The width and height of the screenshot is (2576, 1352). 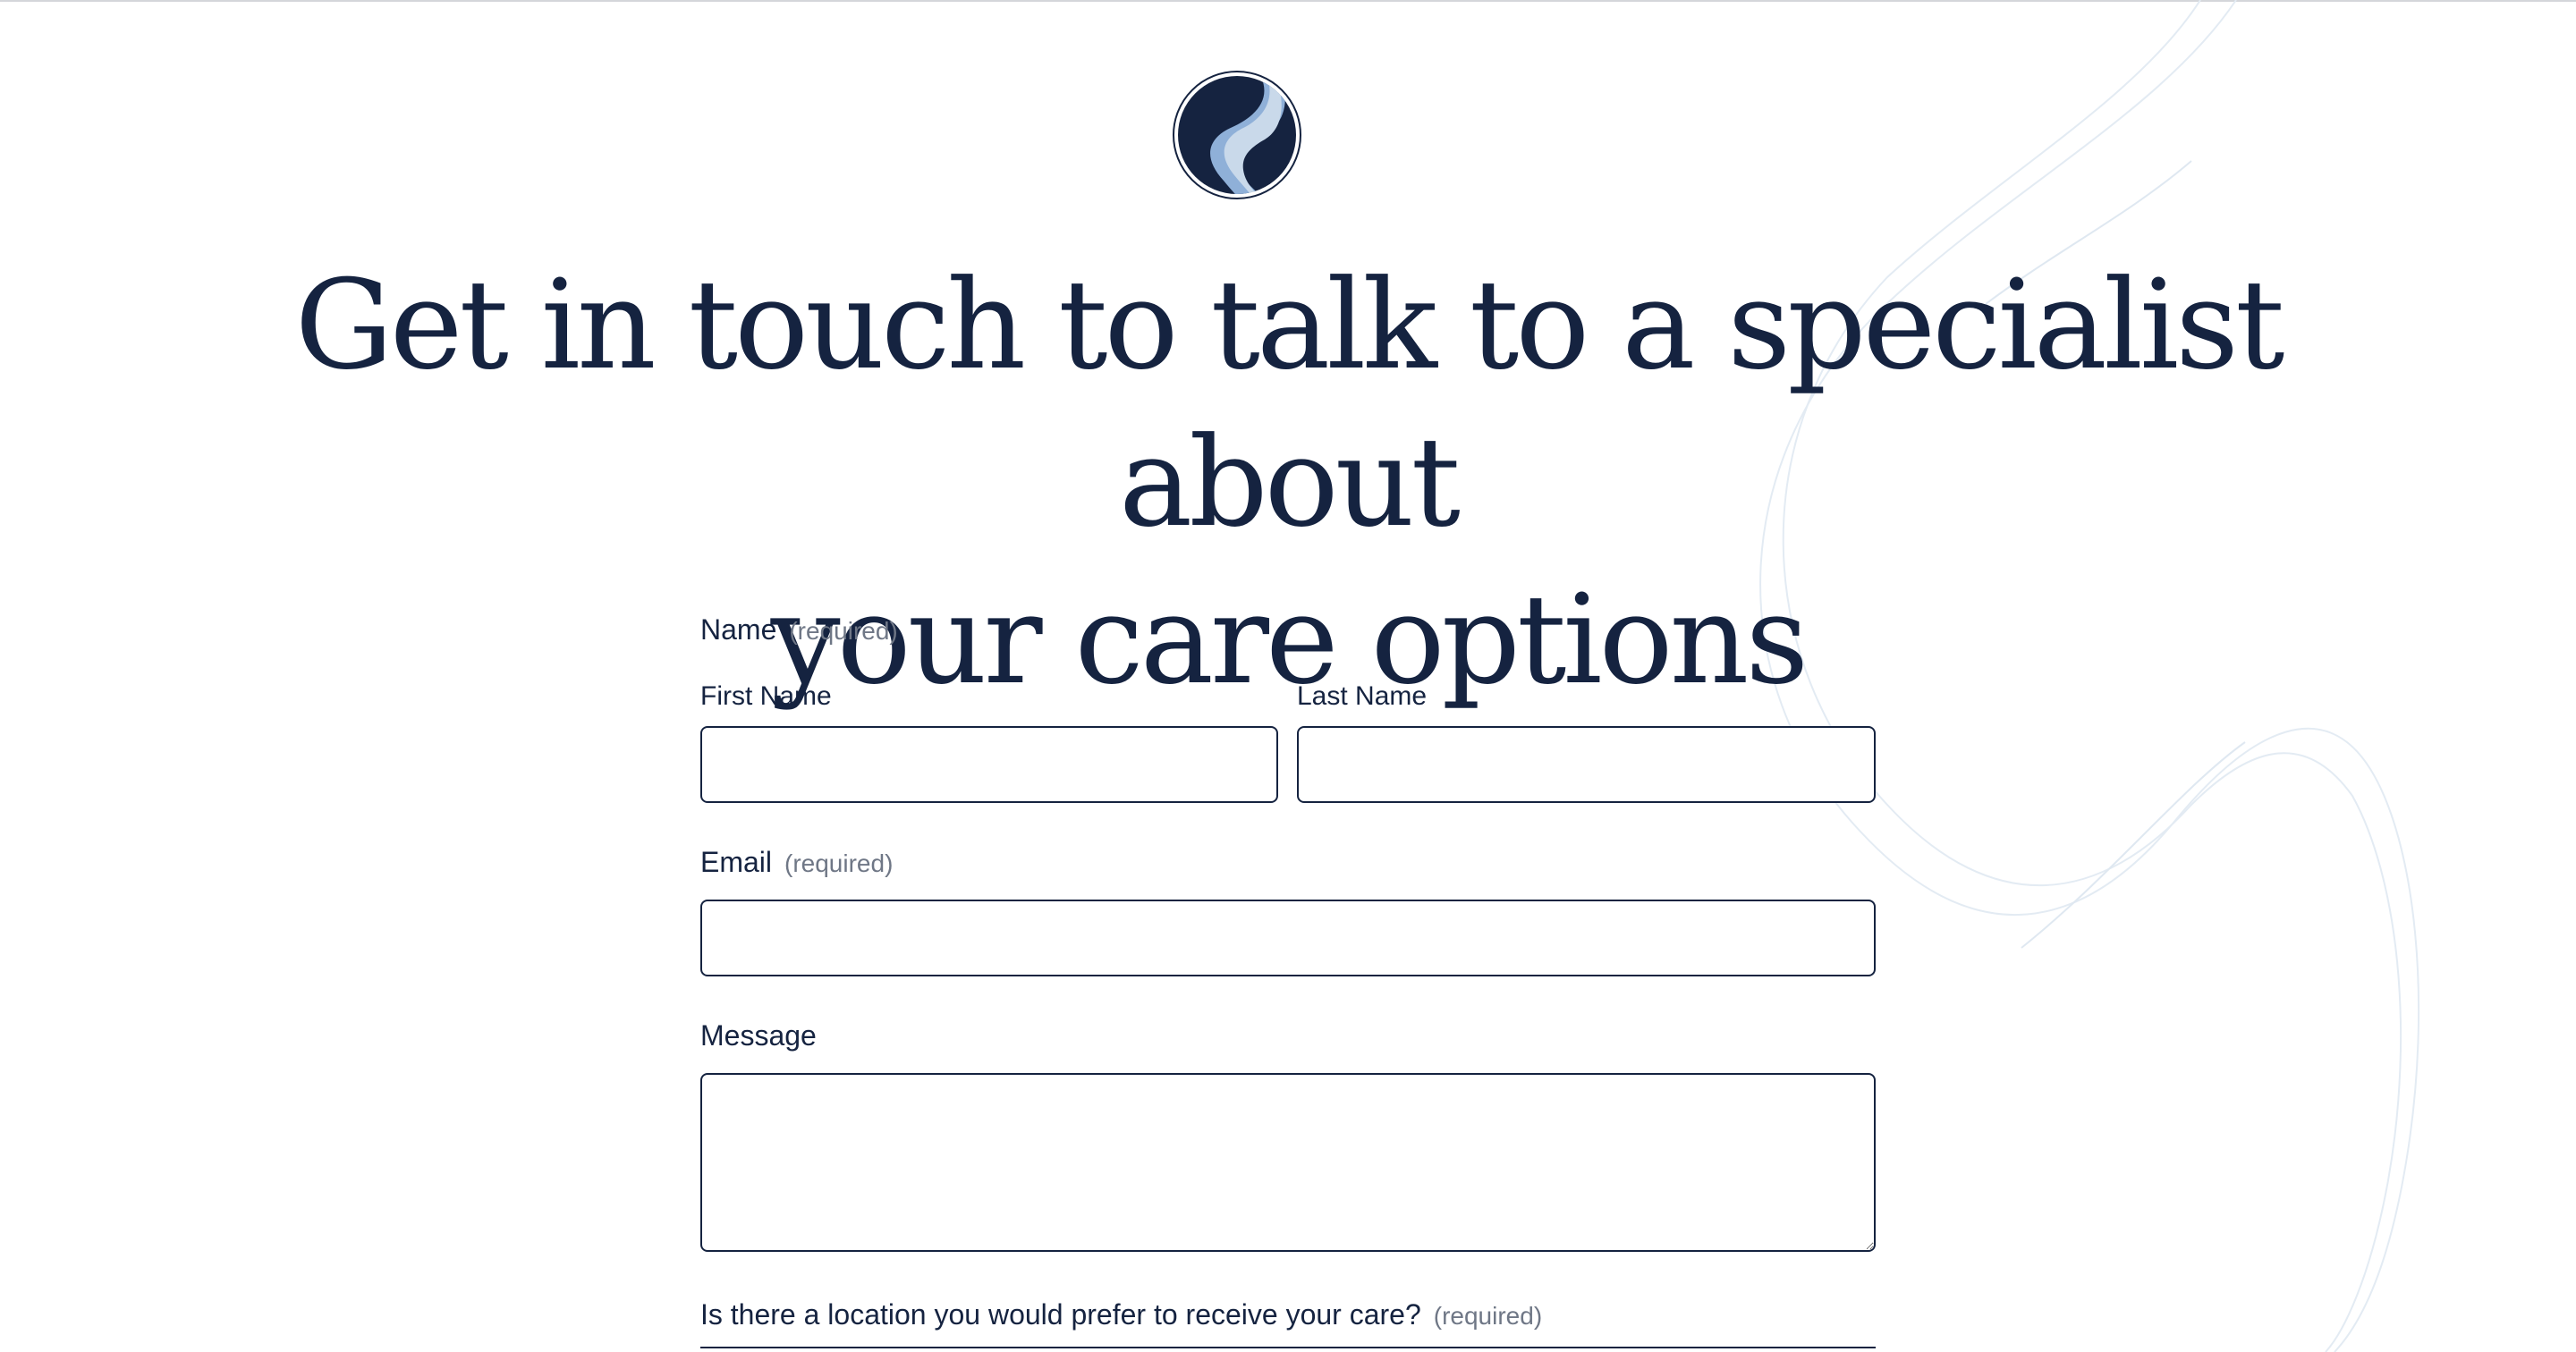 I want to click on name-required-marker: (required), so click(x=843, y=631).